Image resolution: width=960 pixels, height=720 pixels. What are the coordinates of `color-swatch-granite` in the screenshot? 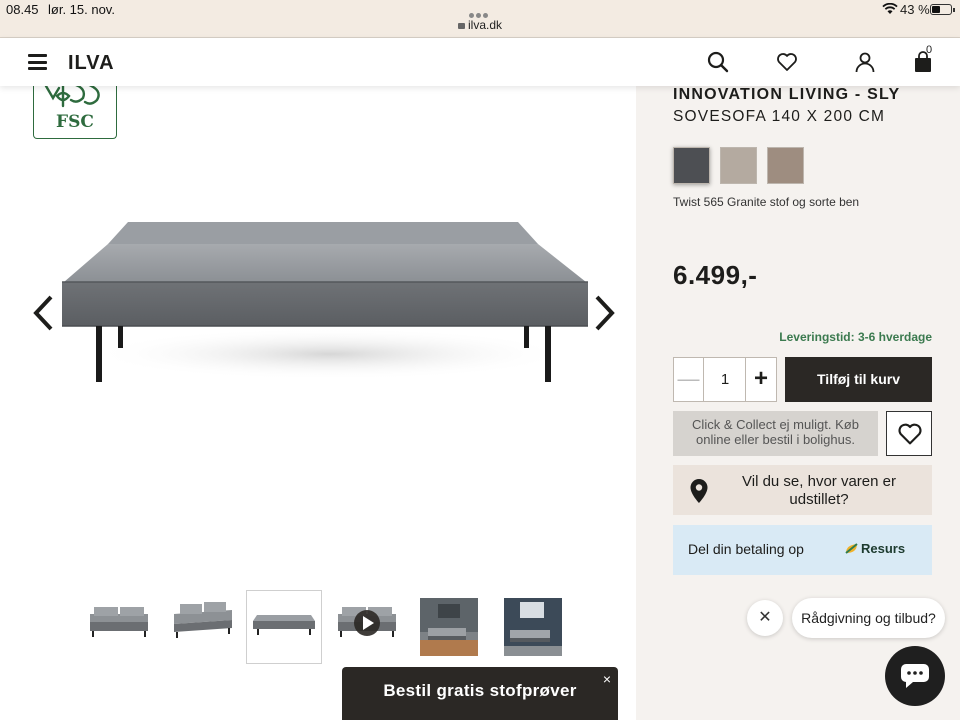 It's located at (691, 165).